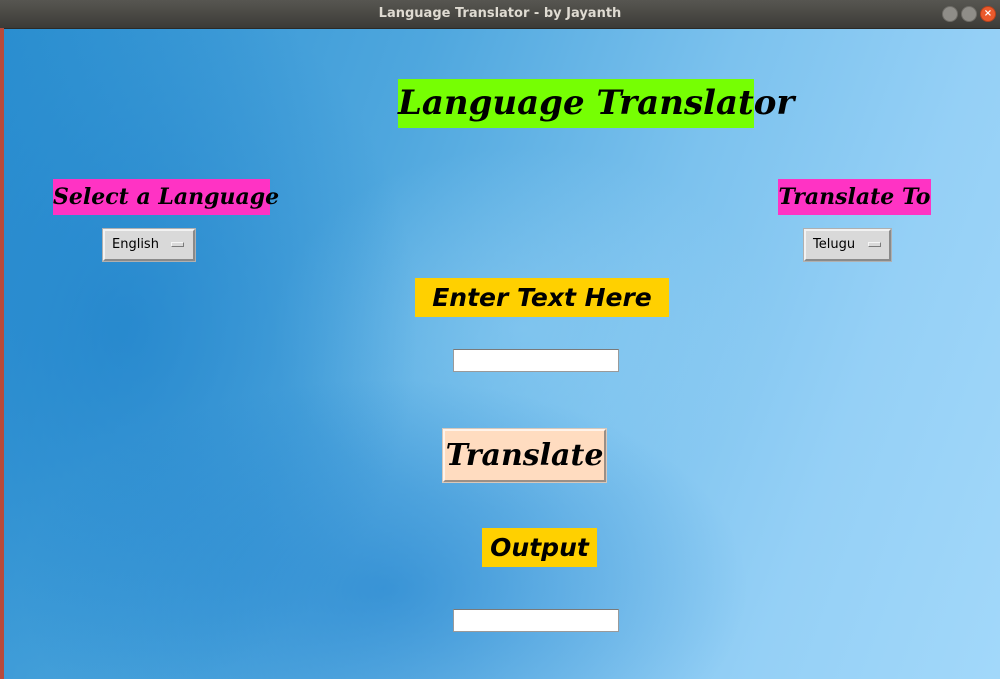 This screenshot has height=679, width=1000. I want to click on target-language-dropdown: Telugu, so click(847, 245).